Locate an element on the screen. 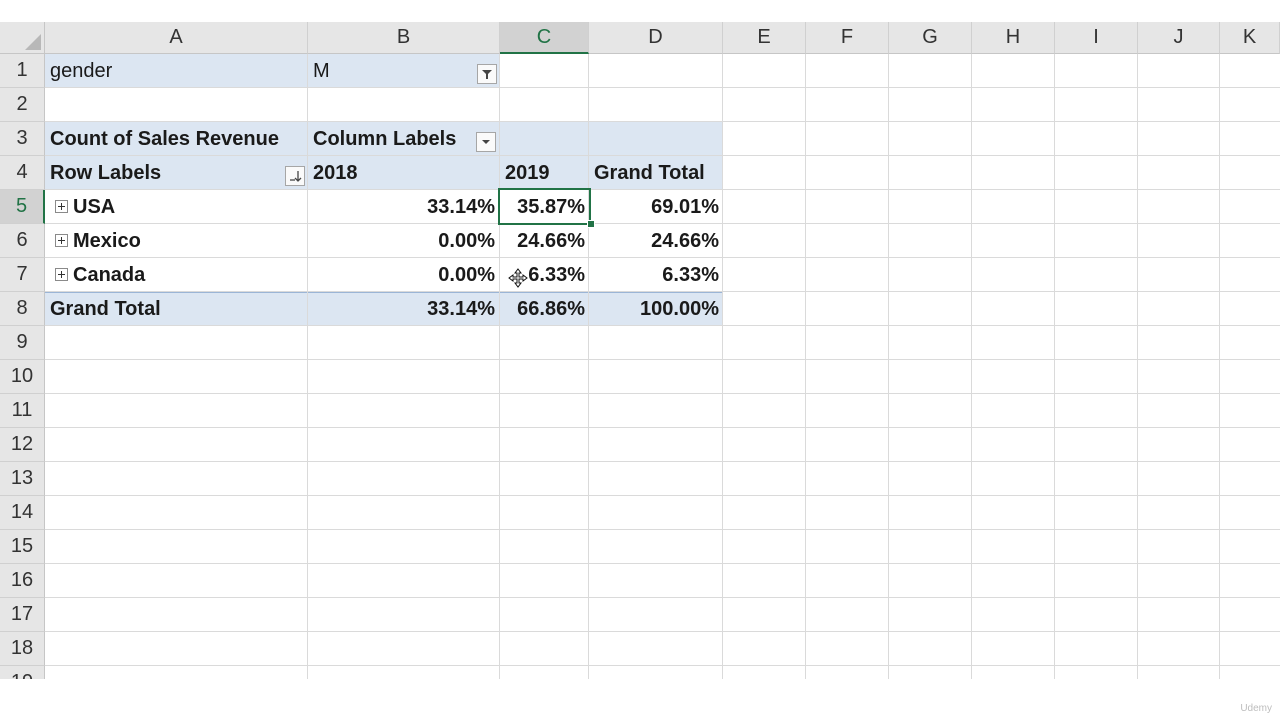 Image resolution: width=1280 pixels, height=720 pixels. column-header-b: B is located at coordinates (404, 38).